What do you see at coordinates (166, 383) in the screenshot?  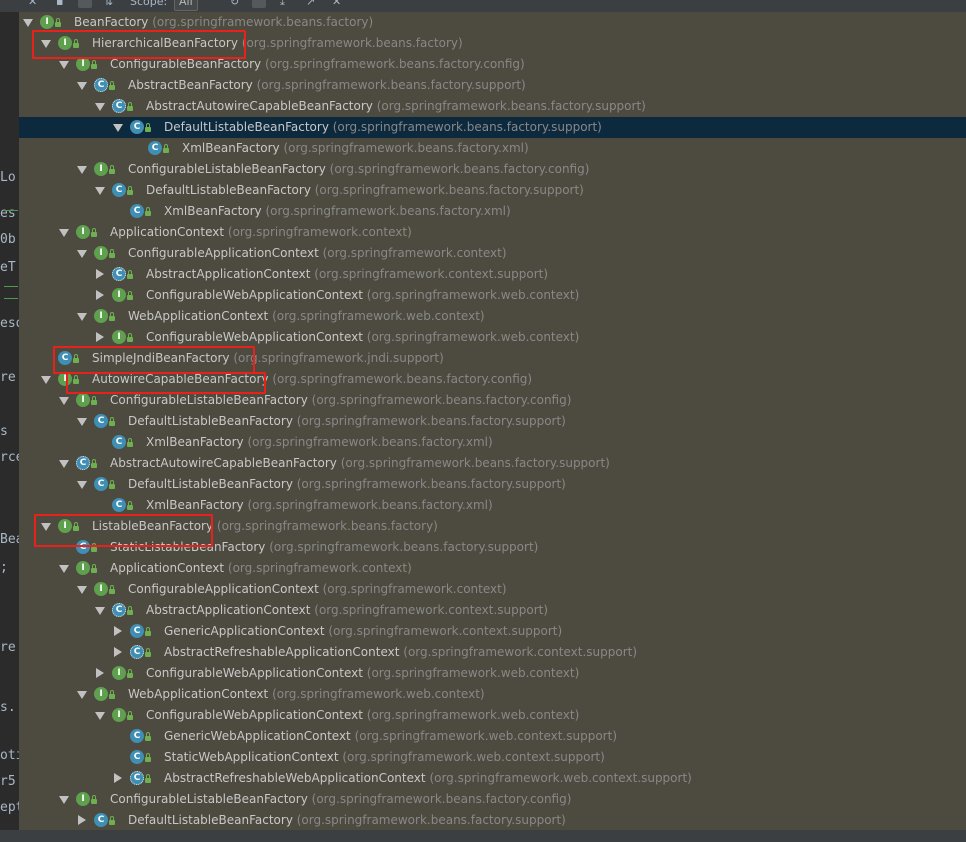 I see `highlight-box-autowire` at bounding box center [166, 383].